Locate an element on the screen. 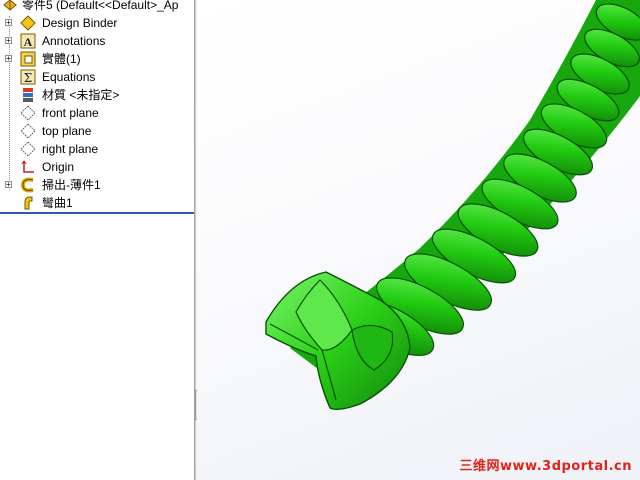 Image resolution: width=640 pixels, height=480 pixels. tree-item-label: Origin is located at coordinates (58, 167).